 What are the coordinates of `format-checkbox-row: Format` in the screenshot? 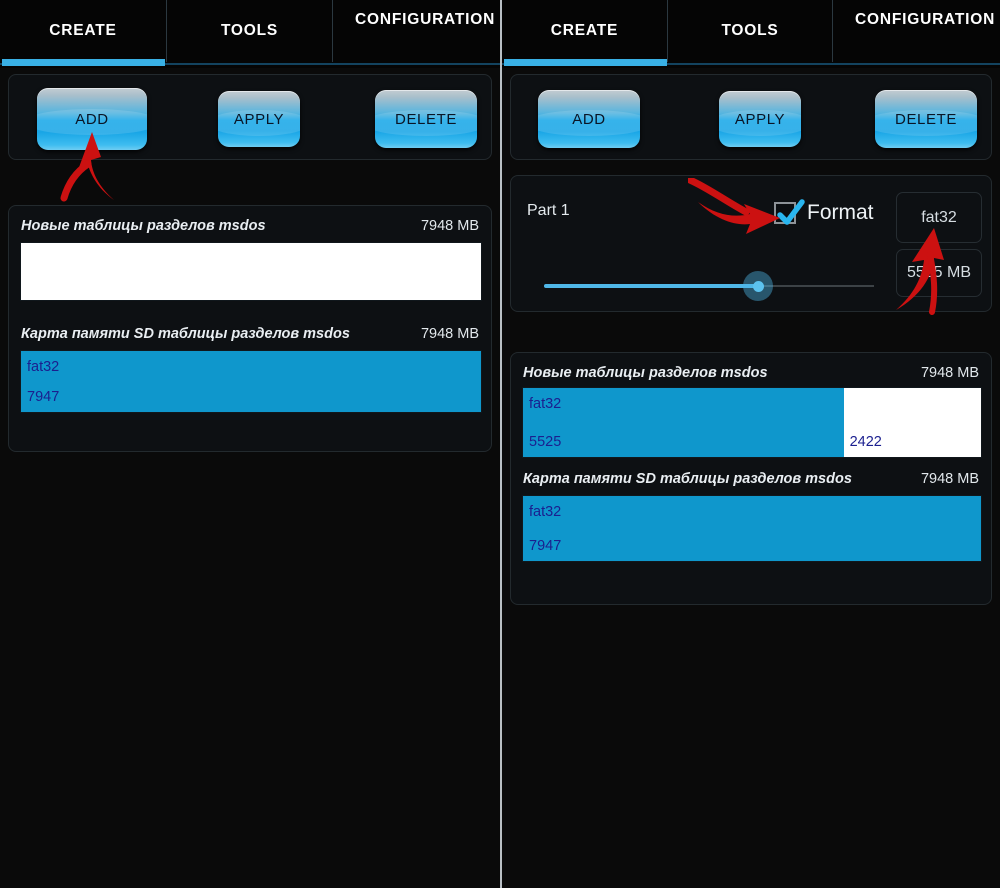 It's located at (824, 212).